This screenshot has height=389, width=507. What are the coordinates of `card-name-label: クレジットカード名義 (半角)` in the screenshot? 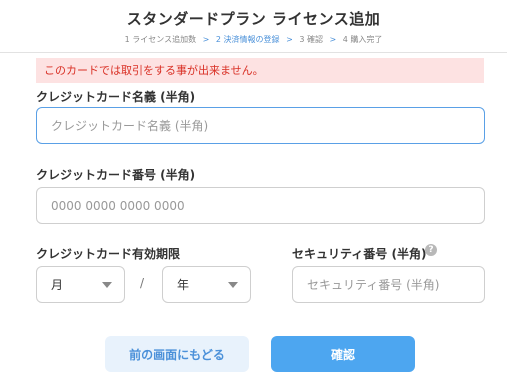 It's located at (116, 97).